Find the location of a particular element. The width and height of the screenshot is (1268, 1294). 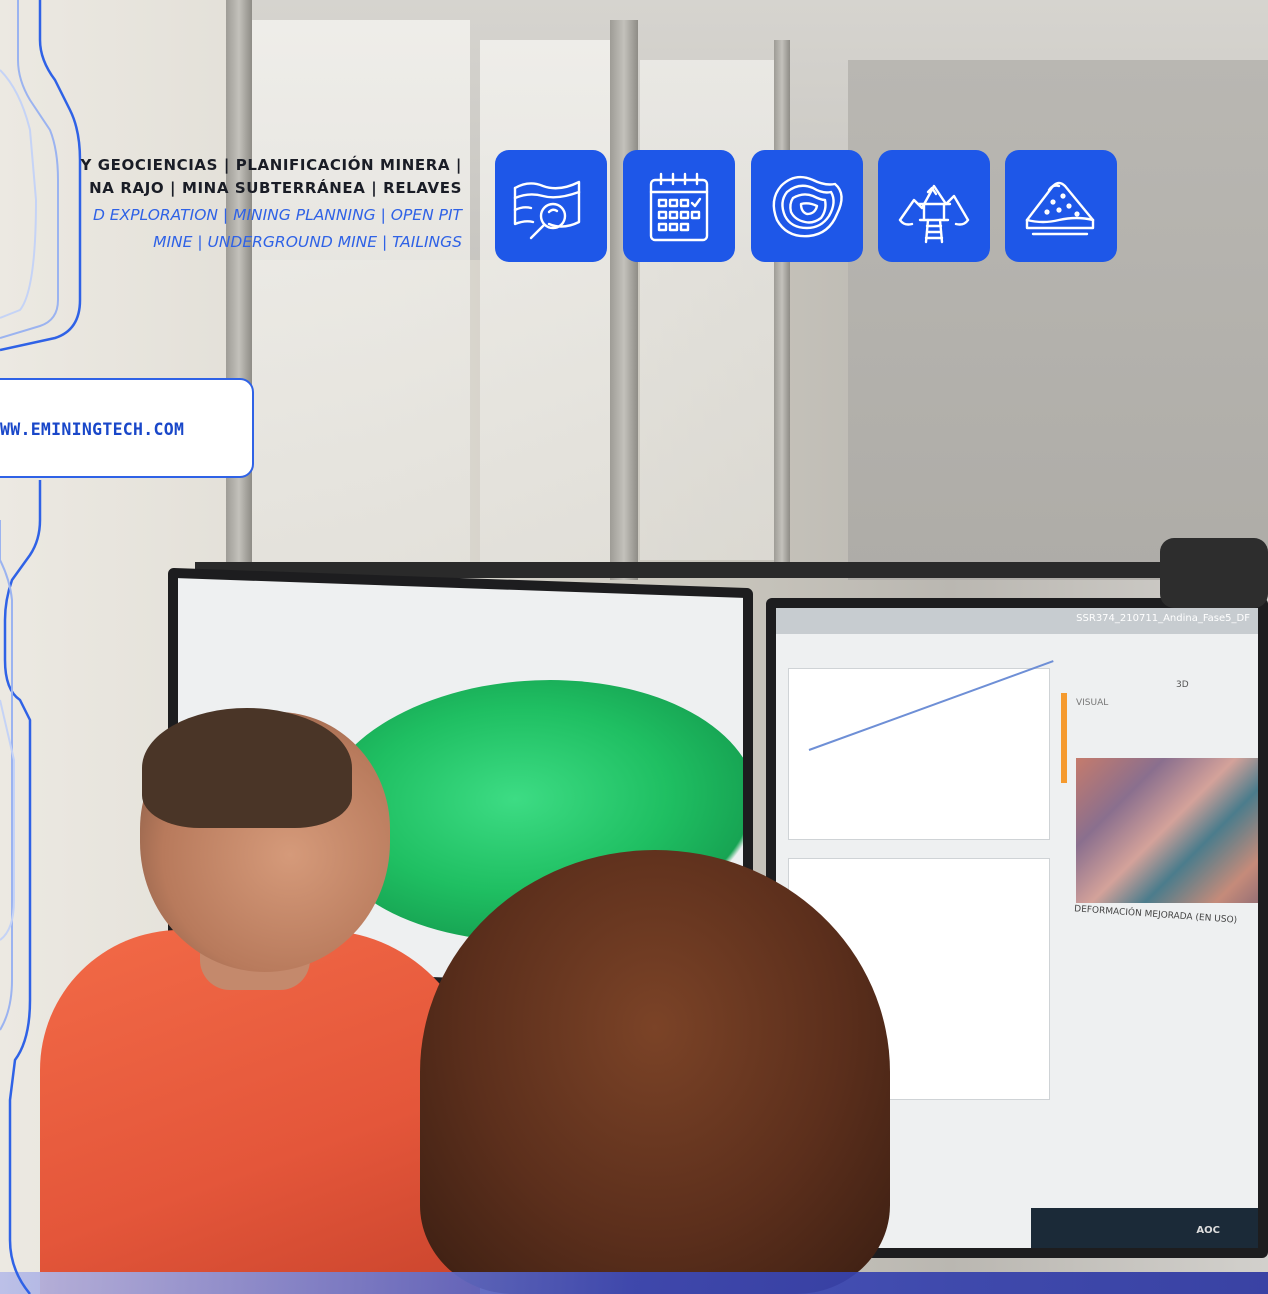

underground-mine-icon is located at coordinates (934, 206).